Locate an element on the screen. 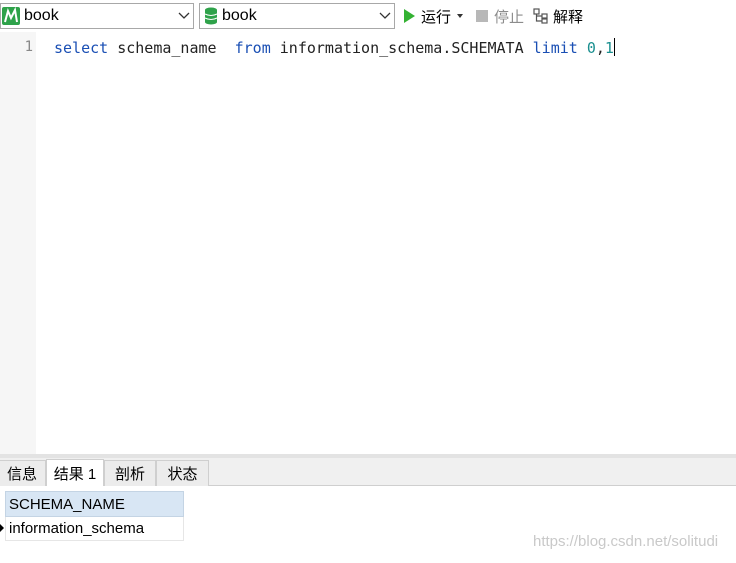 The image size is (736, 563). tab-status: 状态 is located at coordinates (182, 473).